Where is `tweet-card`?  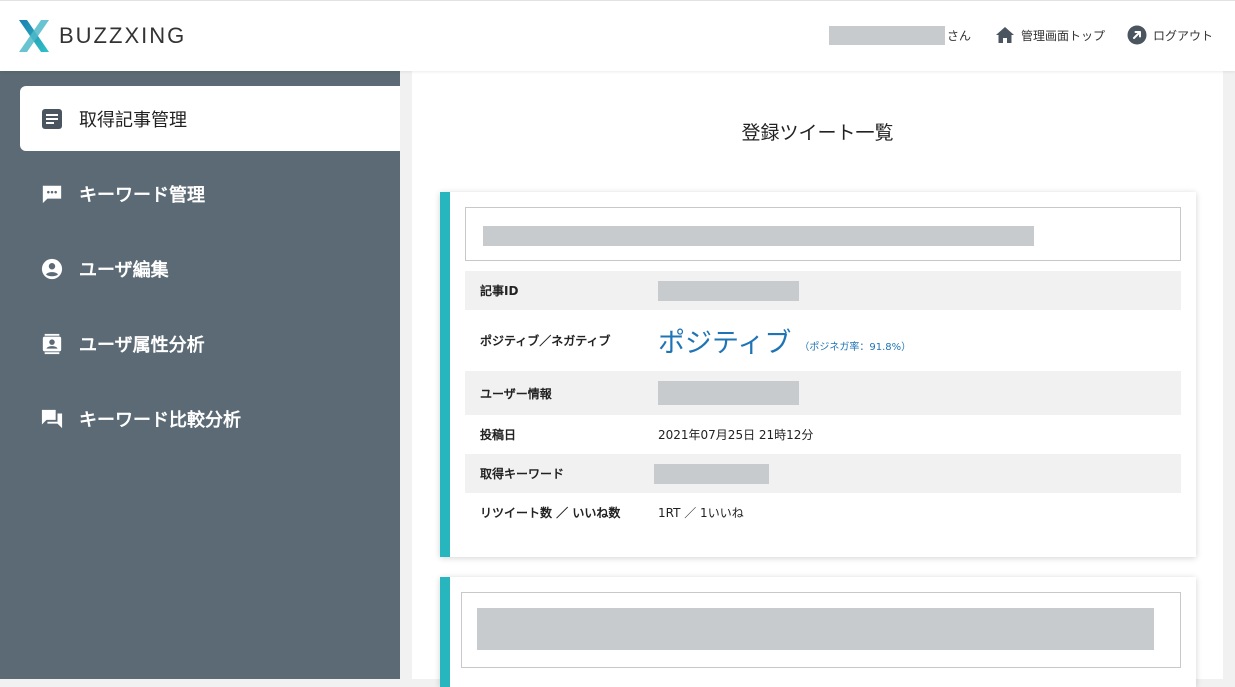
tweet-card is located at coordinates (818, 632).